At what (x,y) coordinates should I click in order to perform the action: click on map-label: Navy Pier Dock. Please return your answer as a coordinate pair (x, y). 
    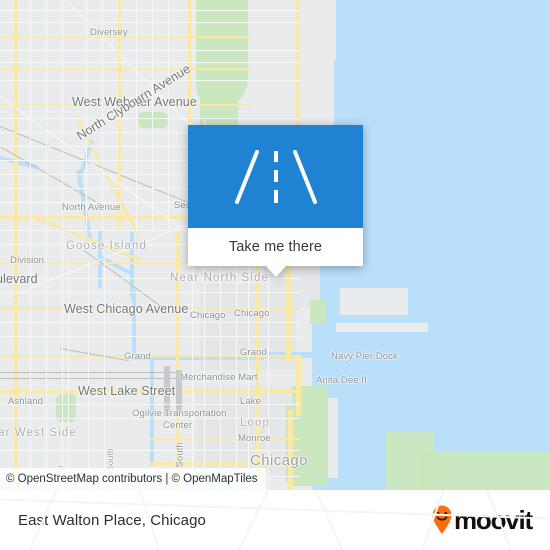
    Looking at the image, I should click on (364, 356).